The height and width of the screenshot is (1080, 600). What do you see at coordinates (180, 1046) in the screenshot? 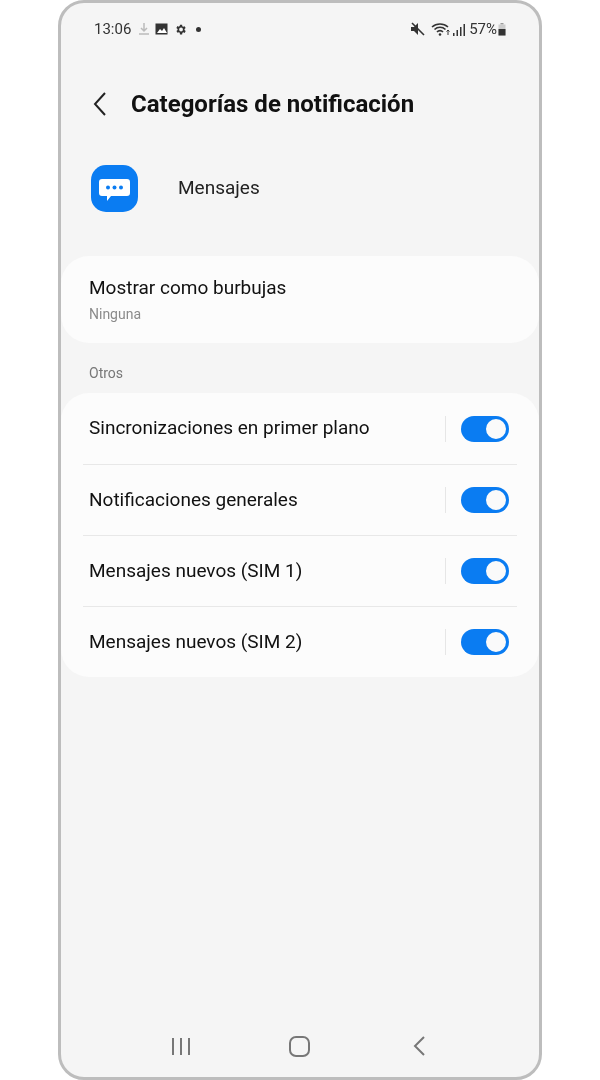
I see `recent-apps-icon` at bounding box center [180, 1046].